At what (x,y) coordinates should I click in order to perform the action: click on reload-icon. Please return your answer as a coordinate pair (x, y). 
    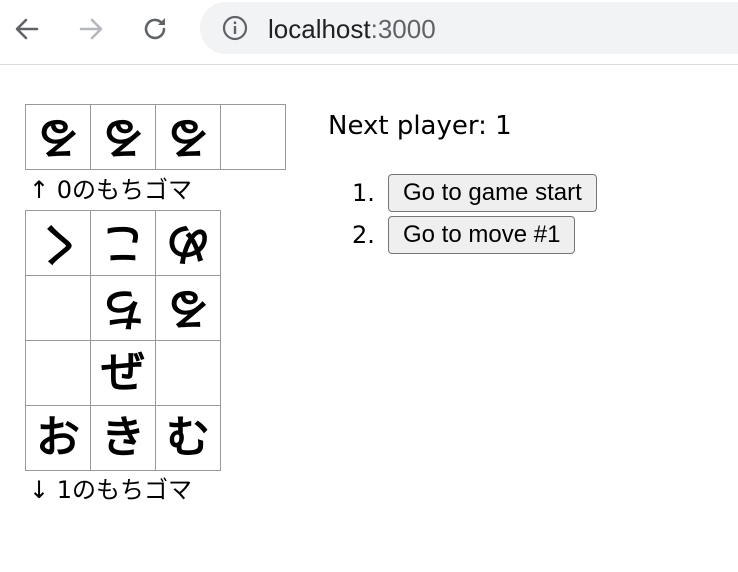
    Looking at the image, I should click on (155, 29).